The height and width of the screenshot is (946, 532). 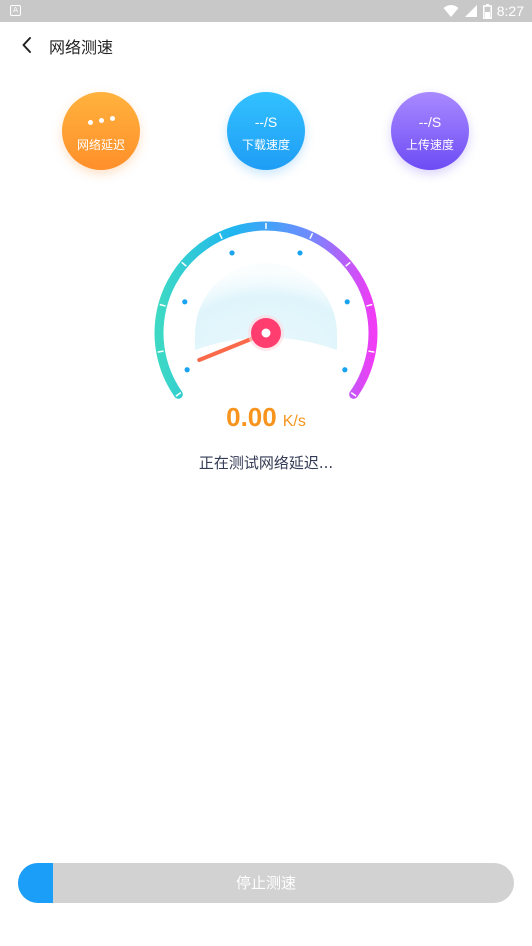 What do you see at coordinates (266, 45) in the screenshot?
I see `app-bar: 网络测速` at bounding box center [266, 45].